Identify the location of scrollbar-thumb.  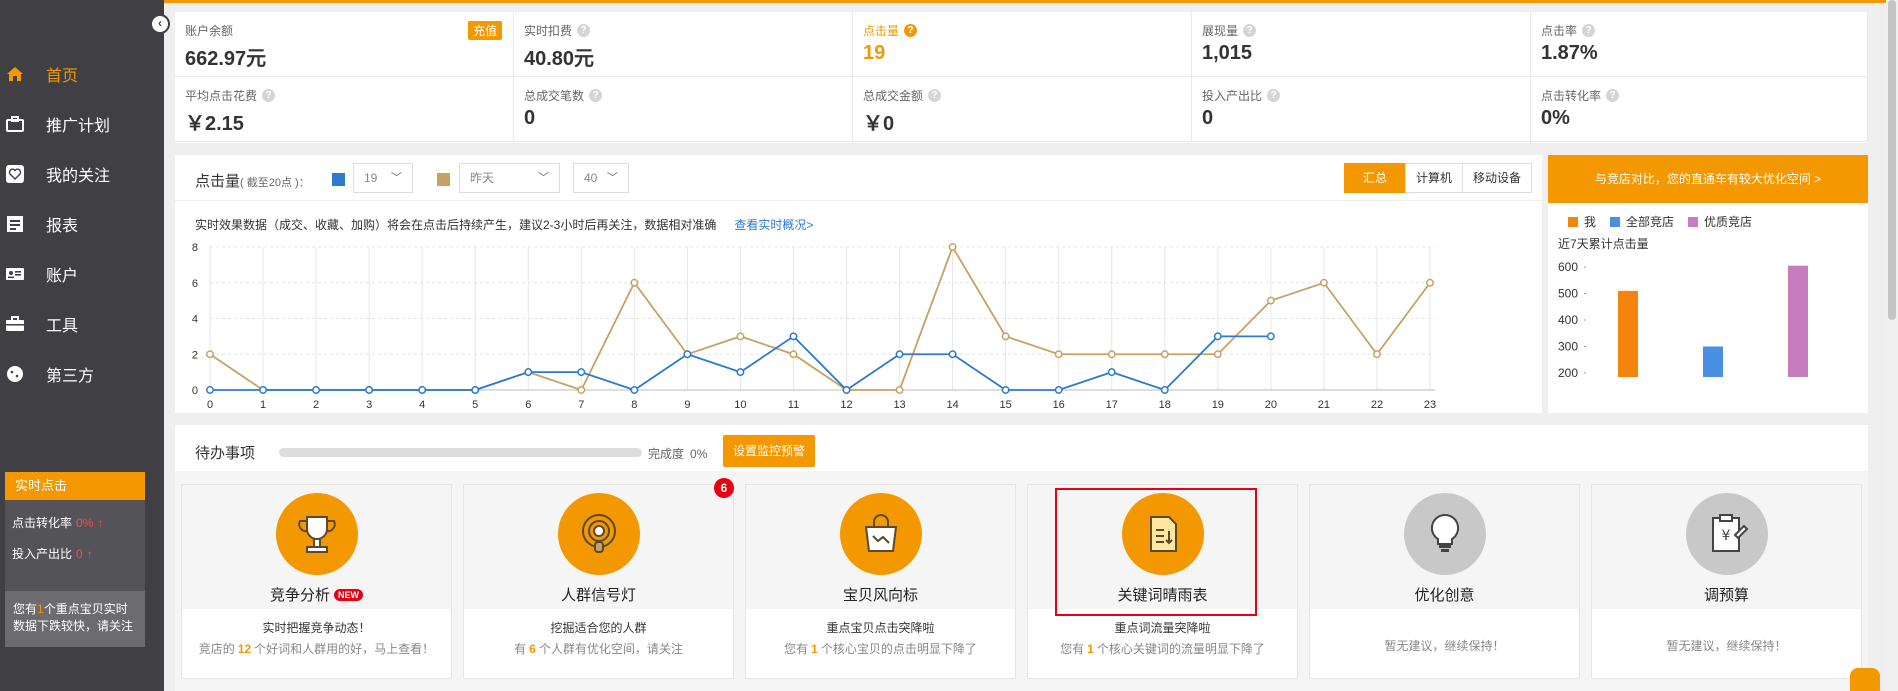
(1892, 160).